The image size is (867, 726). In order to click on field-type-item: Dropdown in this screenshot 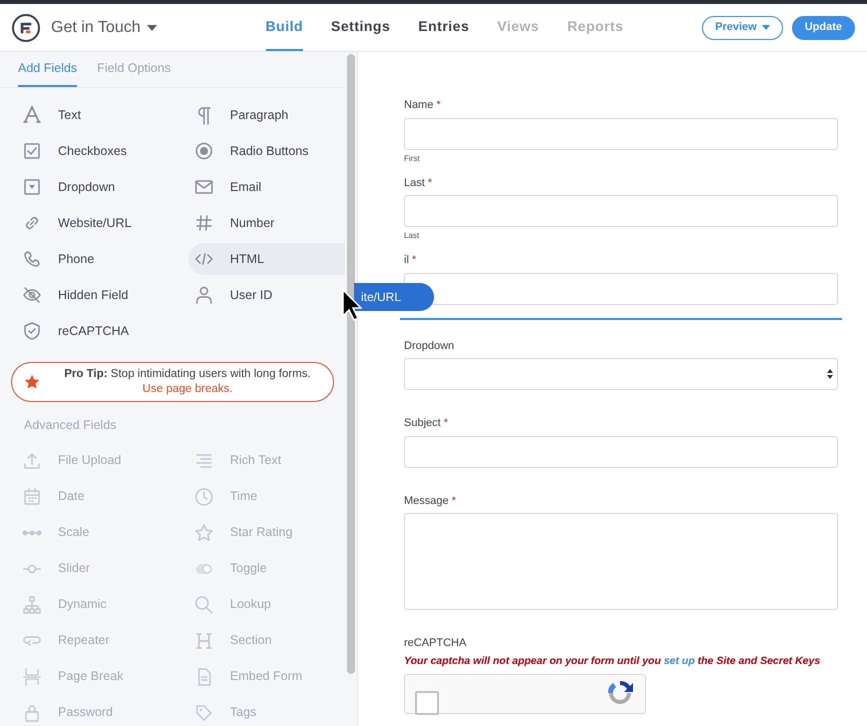, I will do `click(102, 187)`.